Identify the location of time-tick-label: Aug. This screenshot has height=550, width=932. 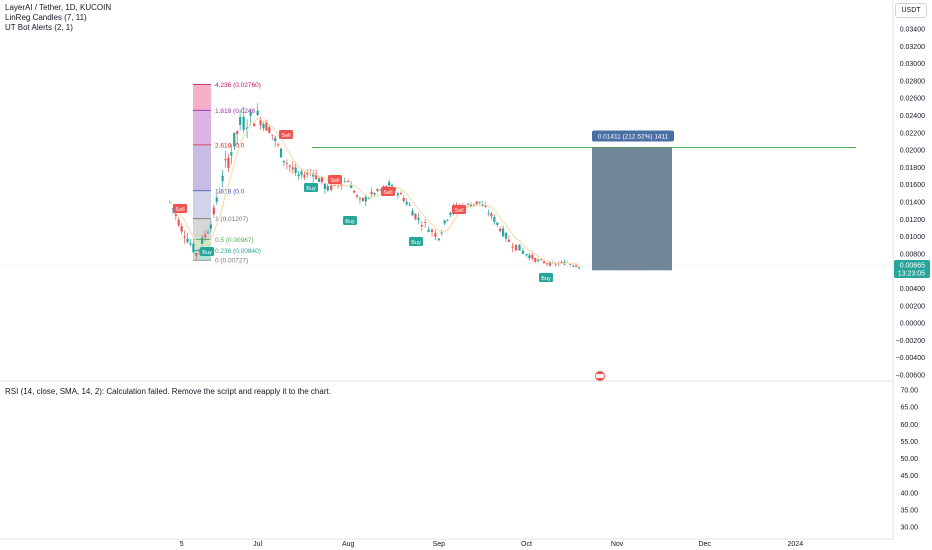
(348, 544).